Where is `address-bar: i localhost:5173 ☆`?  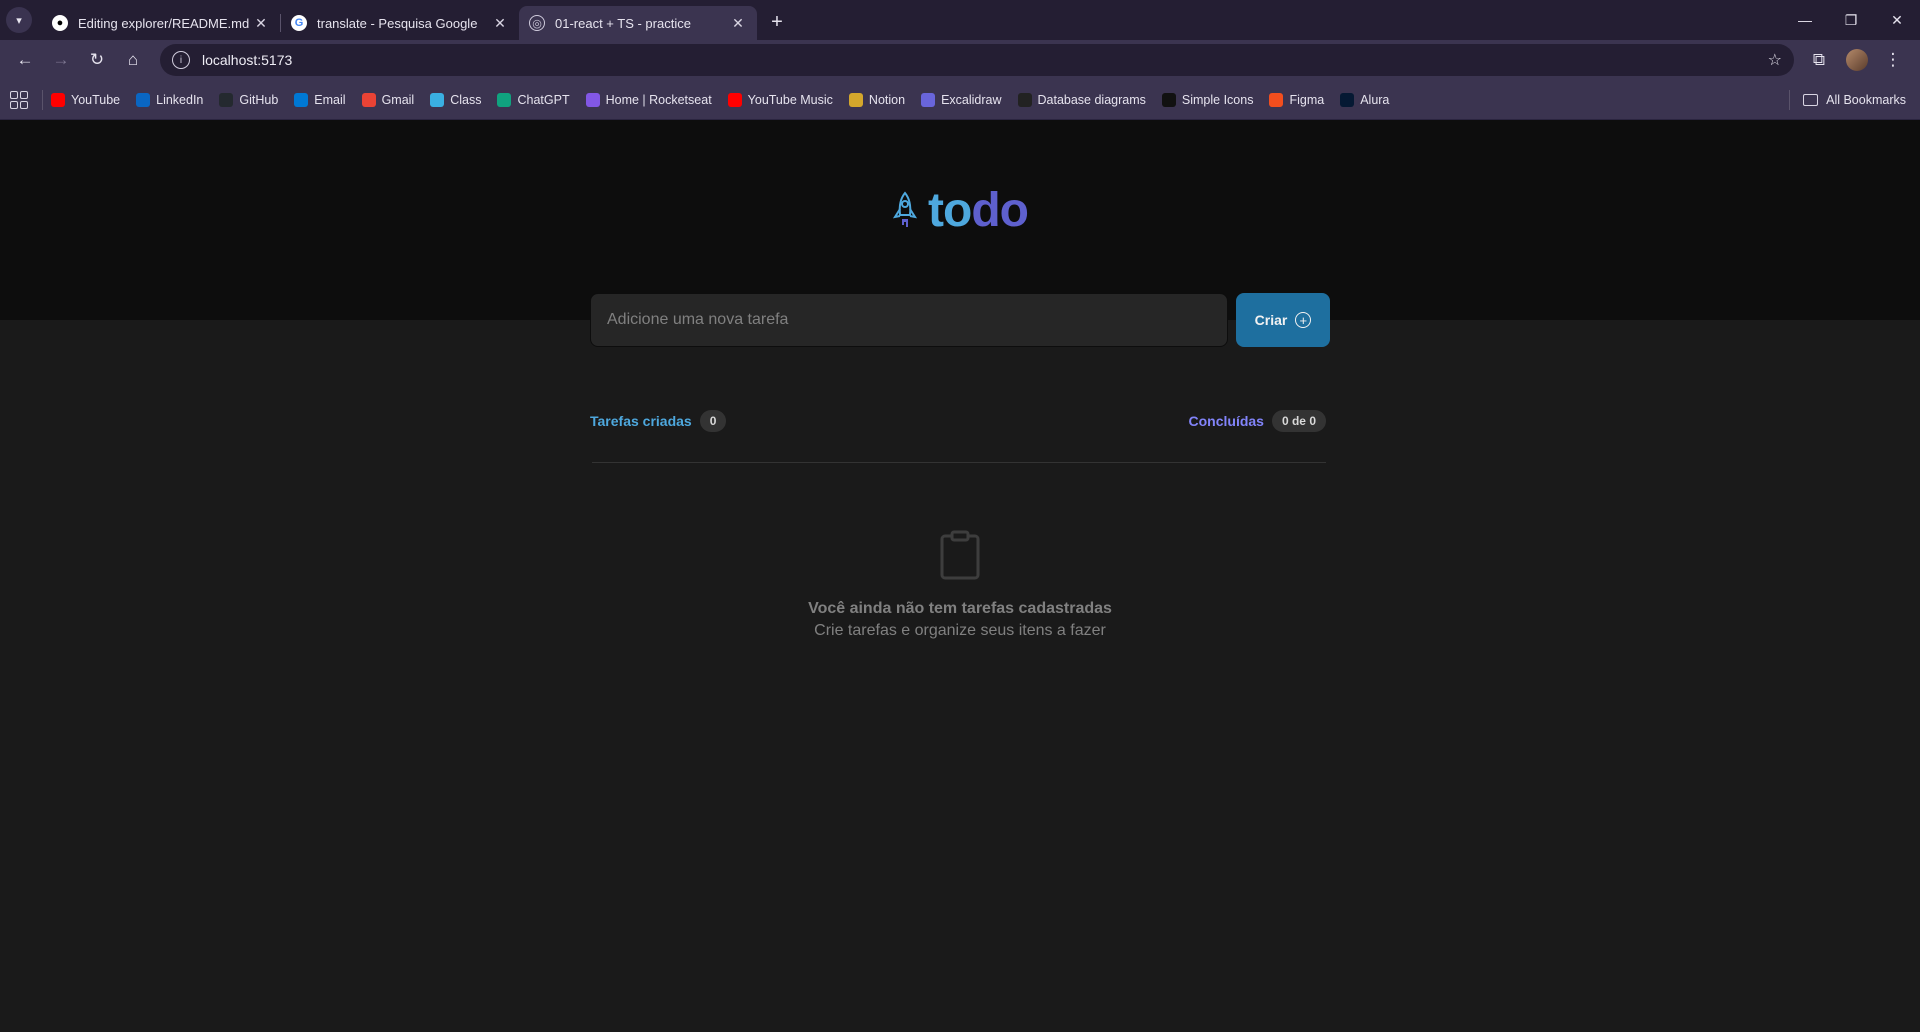
address-bar: i localhost:5173 ☆ is located at coordinates (977, 60).